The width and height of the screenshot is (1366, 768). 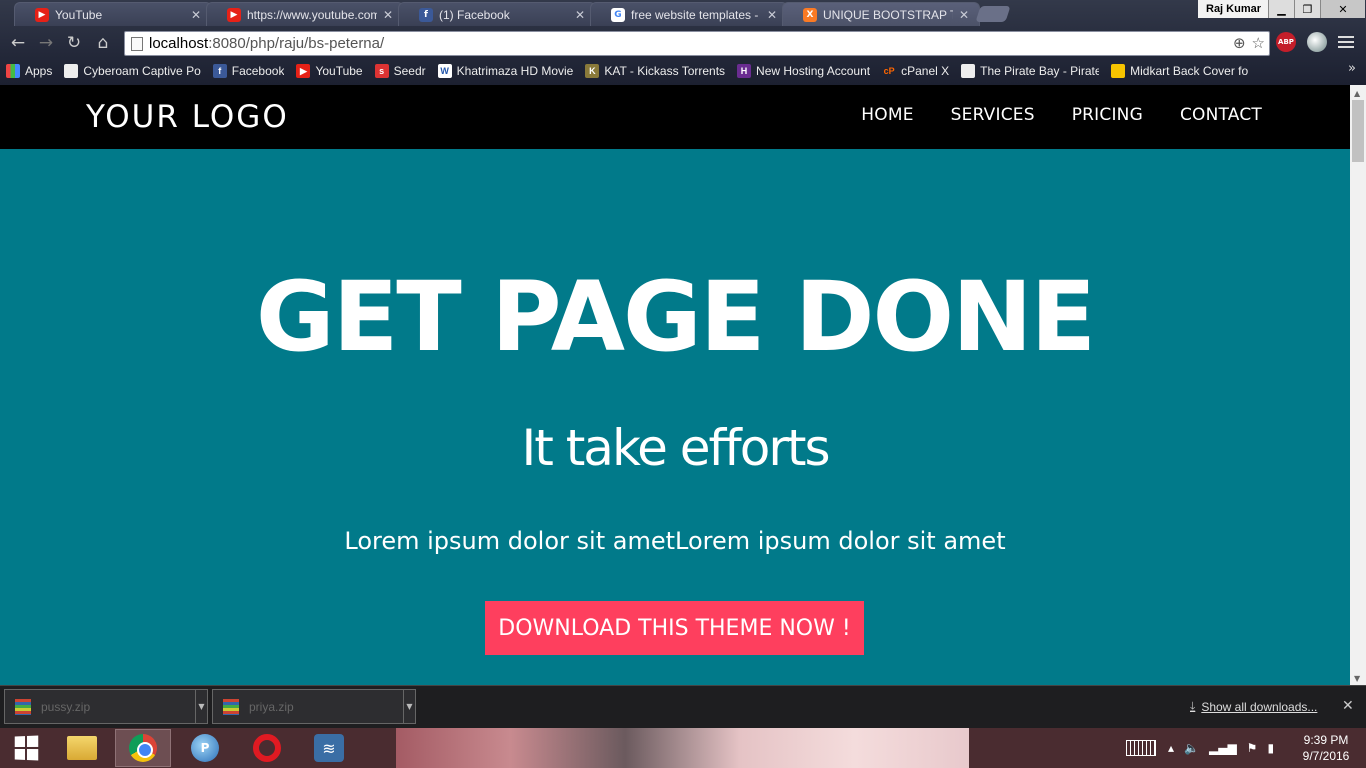 I want to click on tab-title: https://www.youtube.com, so click(x=312, y=14).